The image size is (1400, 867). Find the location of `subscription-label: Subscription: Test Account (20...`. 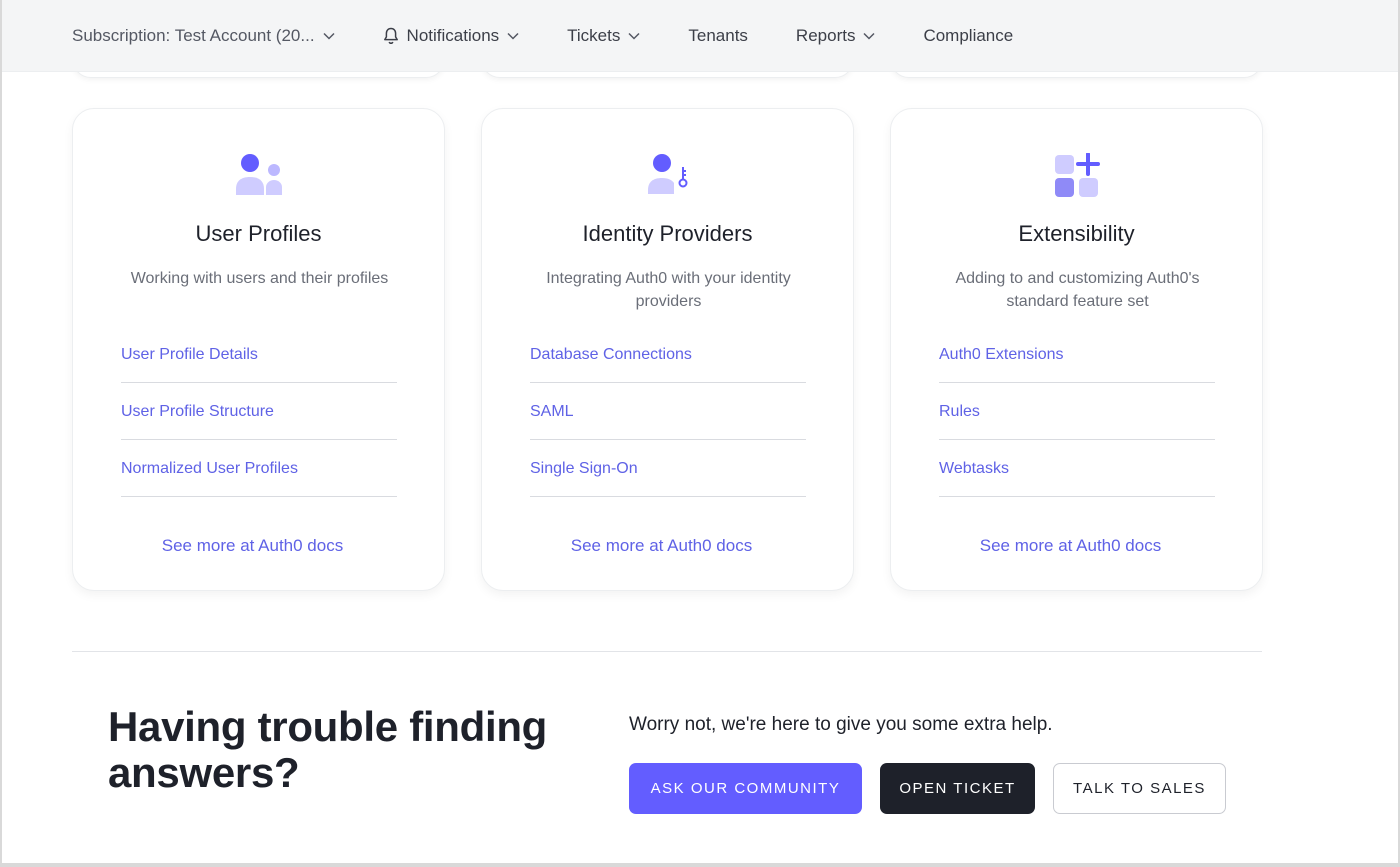

subscription-label: Subscription: Test Account (20... is located at coordinates (193, 35).